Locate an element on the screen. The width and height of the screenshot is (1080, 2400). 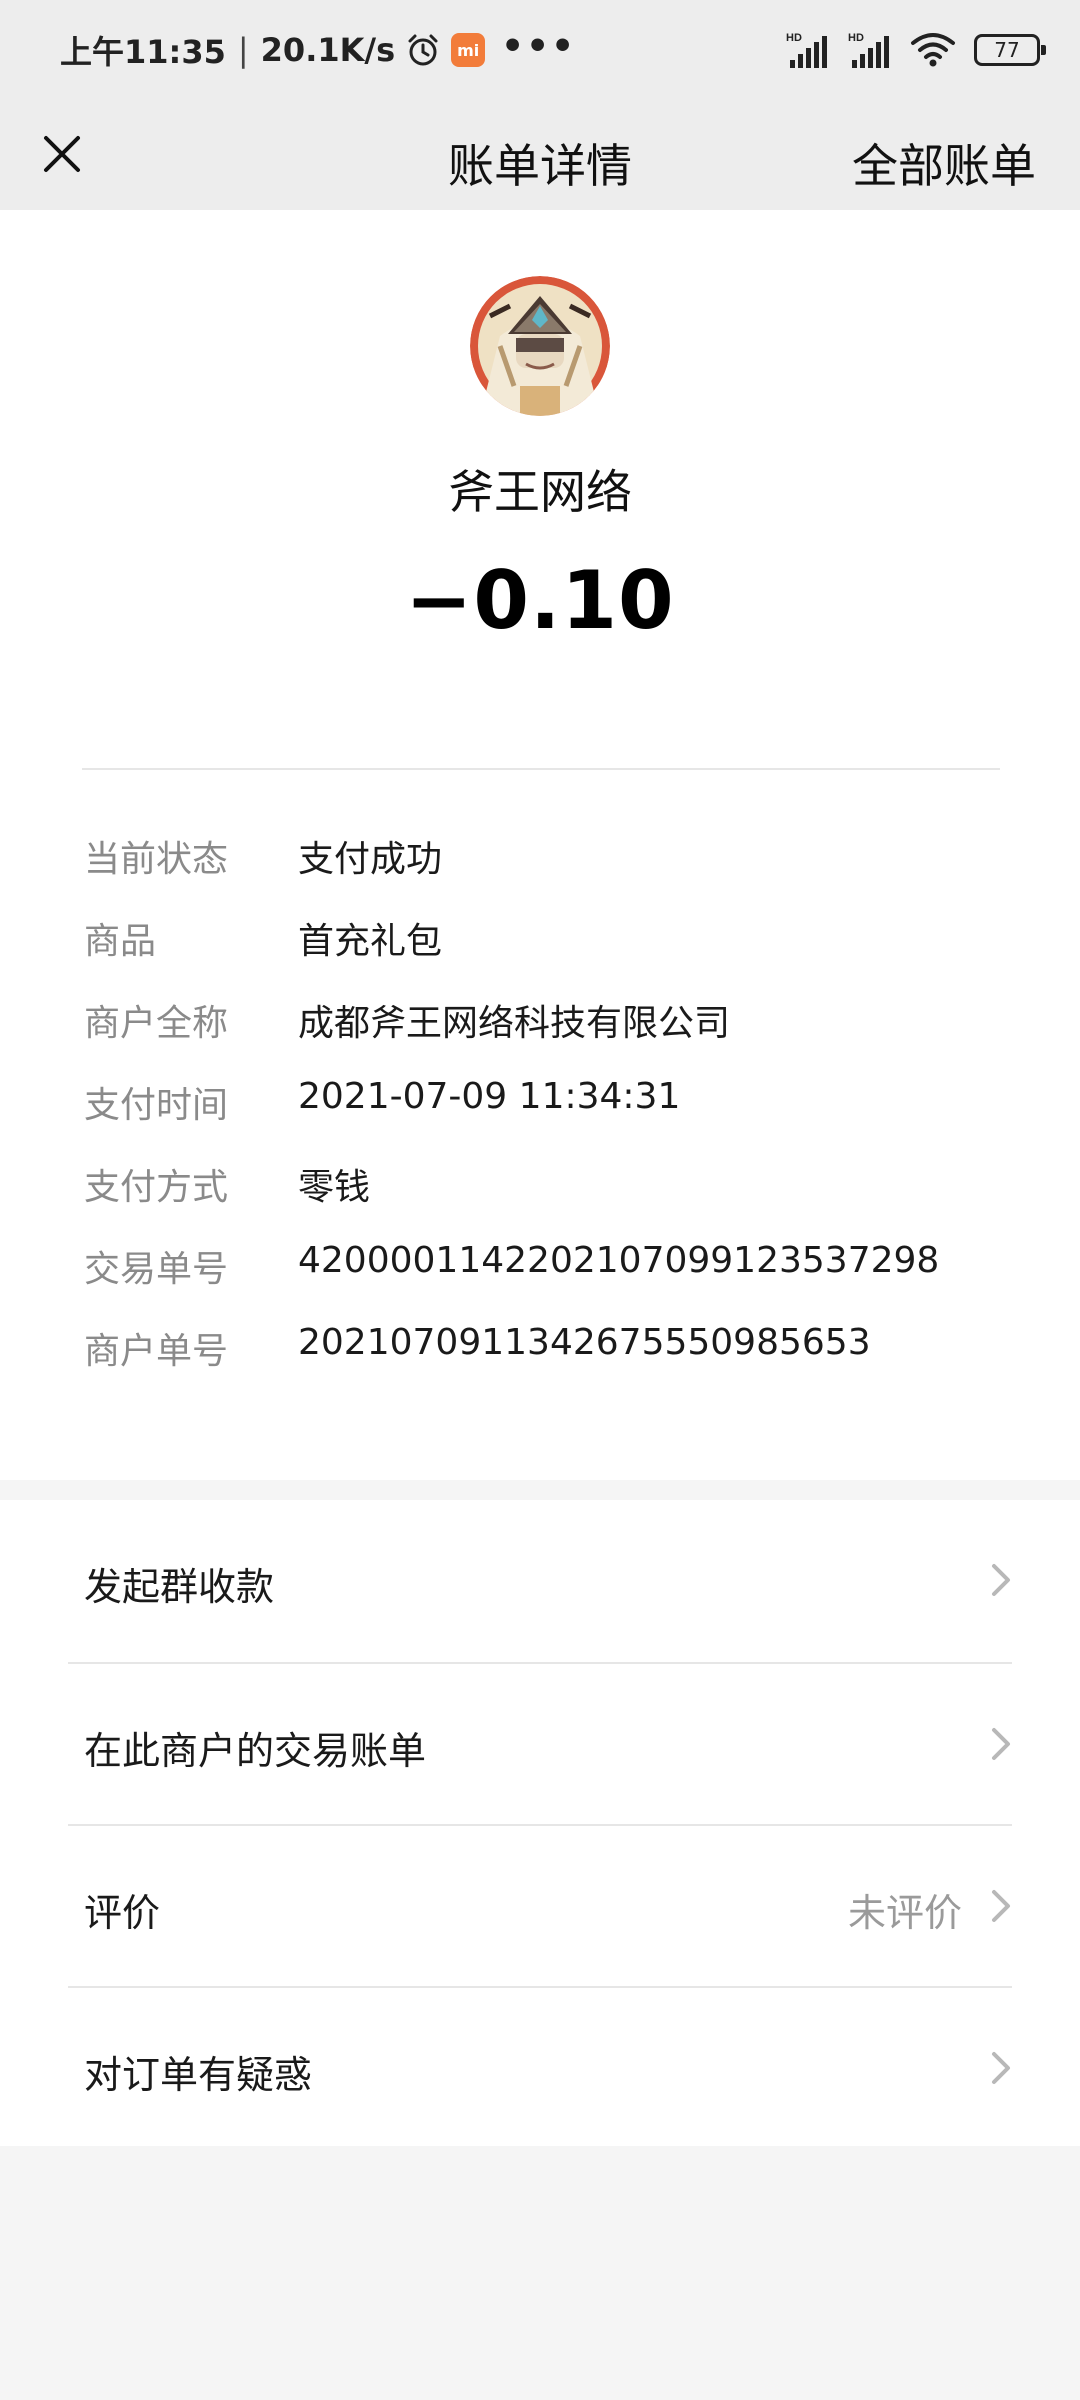
action-label: 对订单有疑惑 is located at coordinates (198, 2075).